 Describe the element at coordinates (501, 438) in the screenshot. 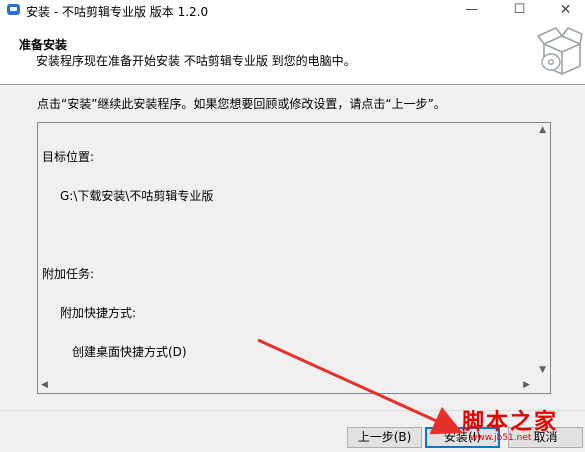

I see `watermark-url: www.jb51.net` at that location.